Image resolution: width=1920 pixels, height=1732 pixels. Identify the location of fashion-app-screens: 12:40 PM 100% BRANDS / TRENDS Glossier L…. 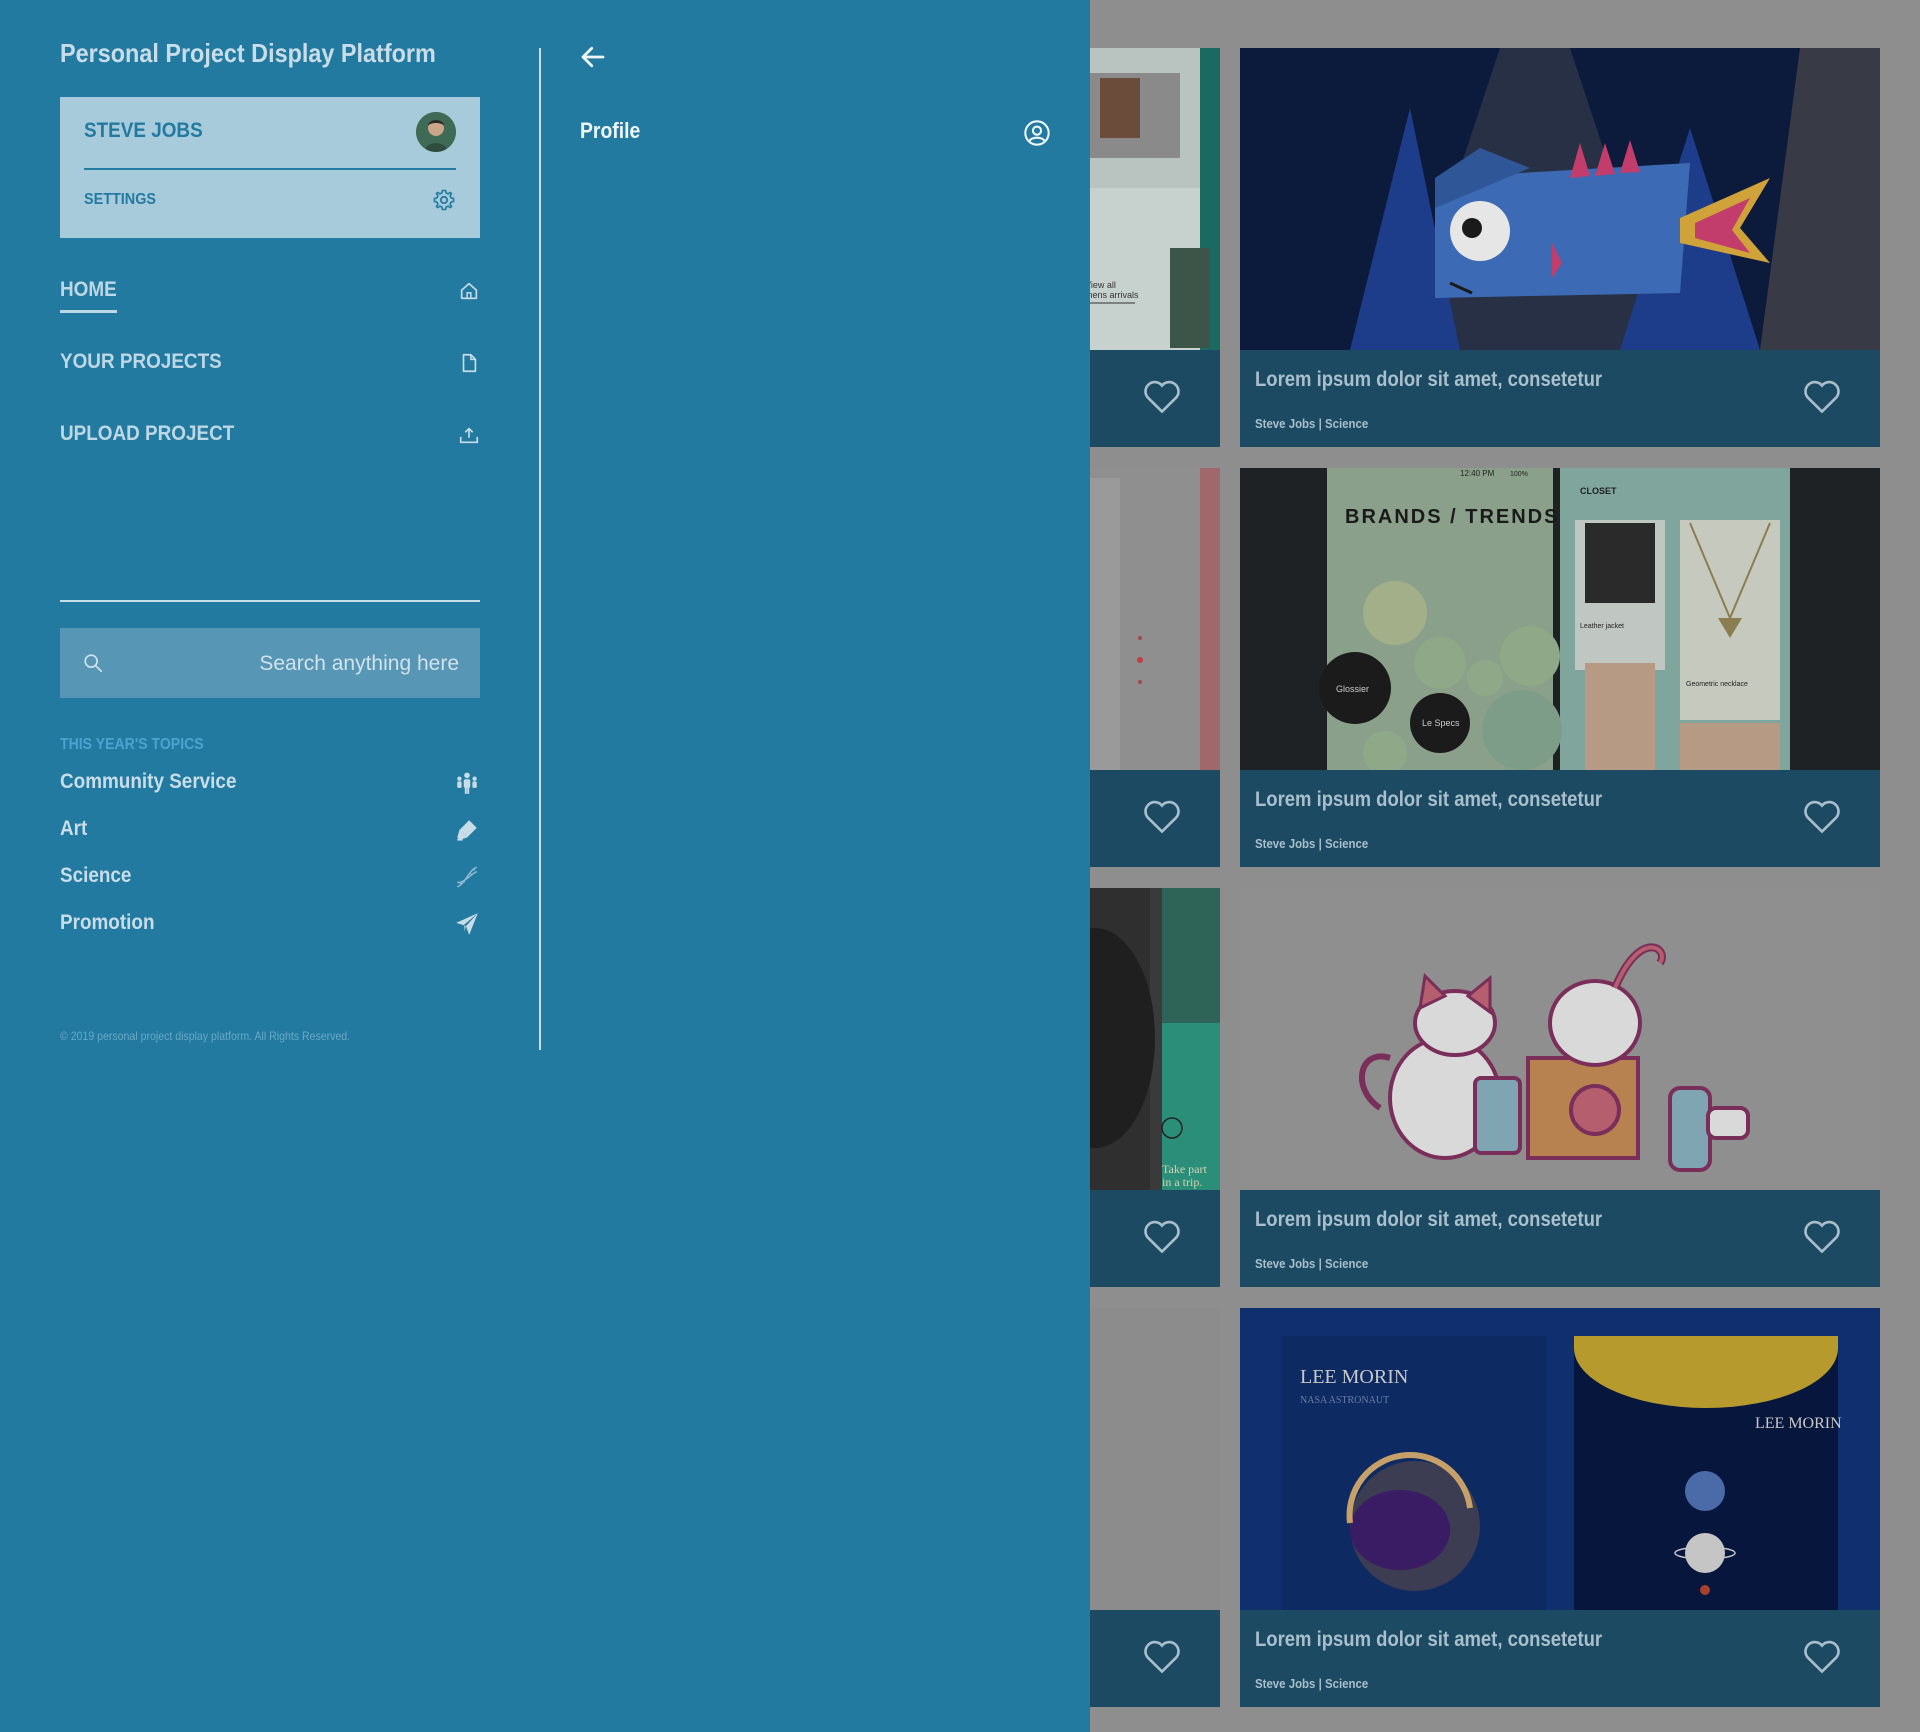
(1560, 619).